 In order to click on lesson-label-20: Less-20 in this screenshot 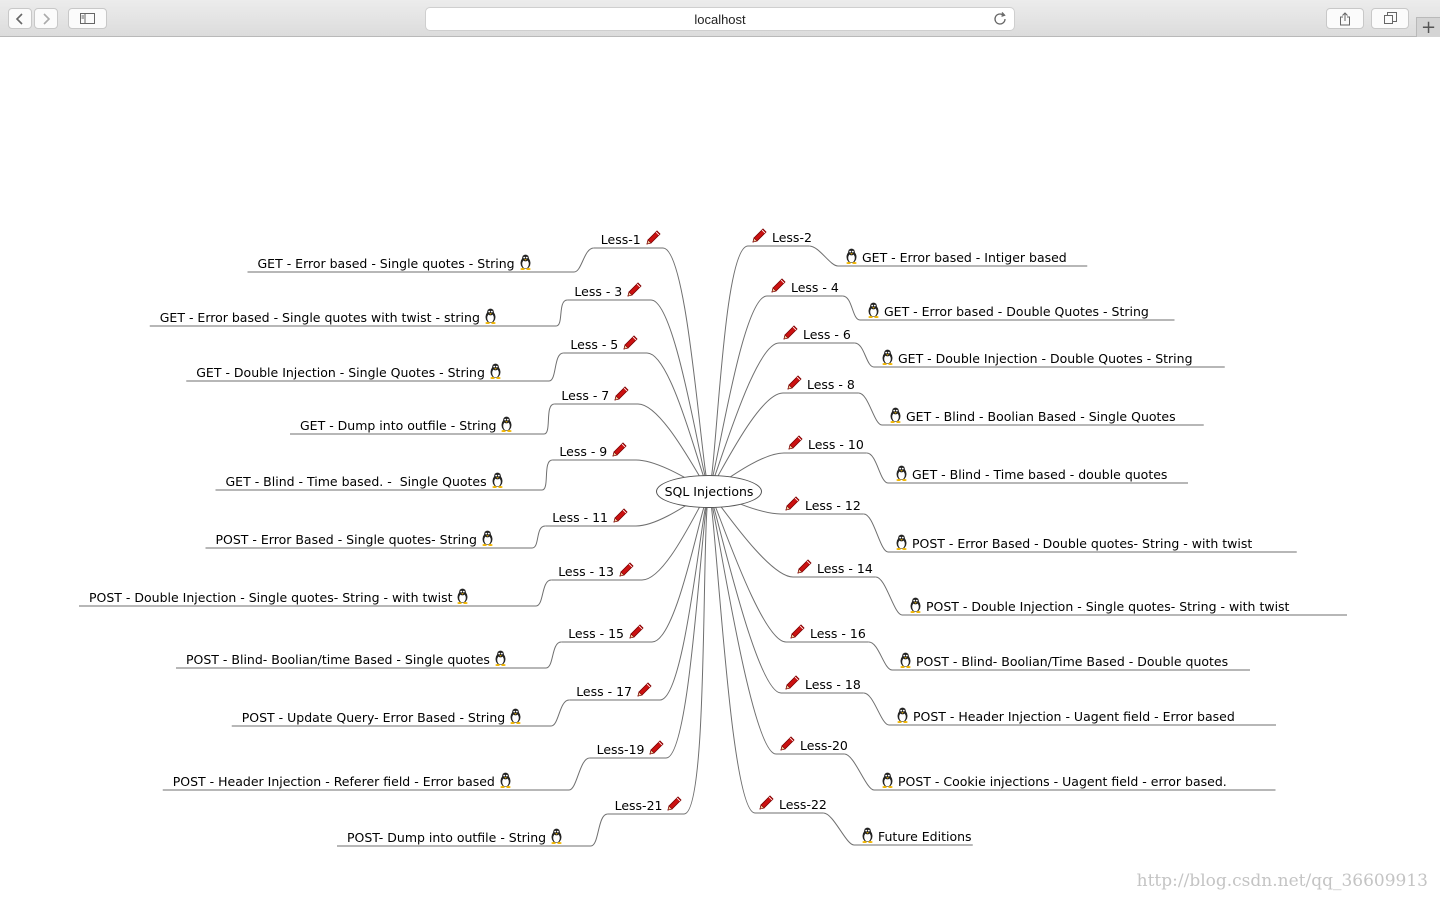, I will do `click(813, 744)`.